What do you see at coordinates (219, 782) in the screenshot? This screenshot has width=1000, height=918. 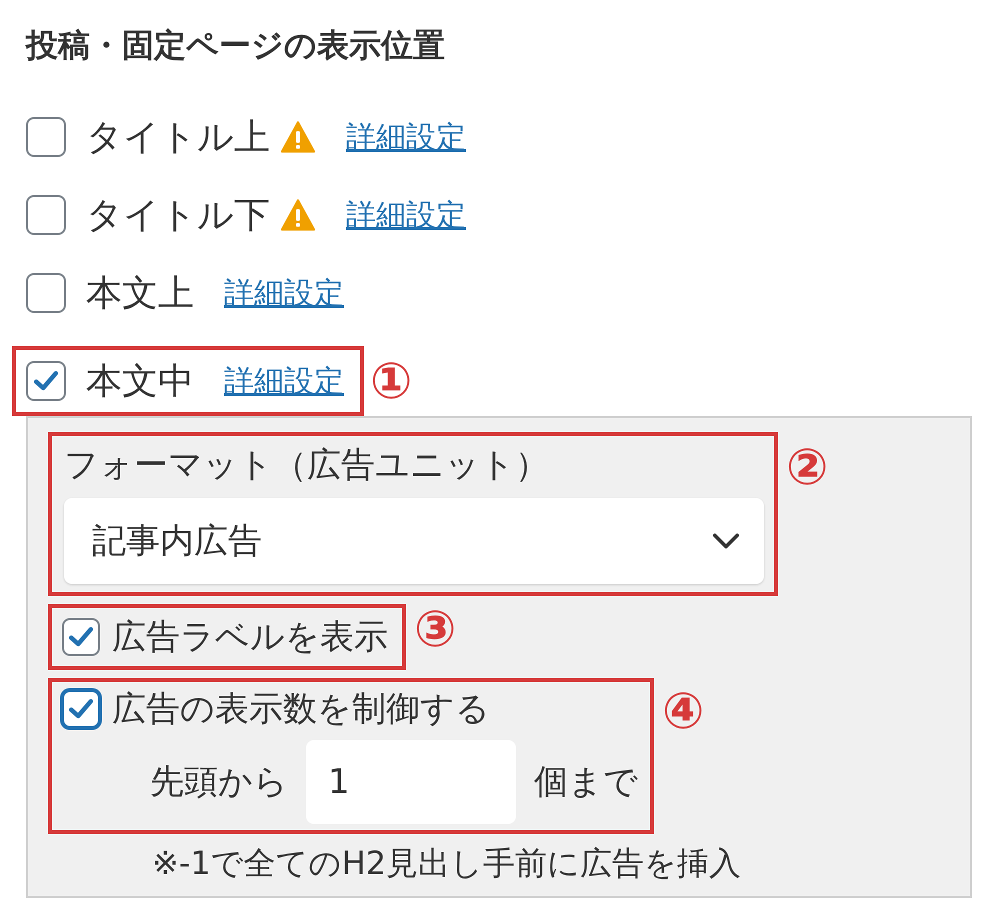 I see `field-prefix: 先頭から` at bounding box center [219, 782].